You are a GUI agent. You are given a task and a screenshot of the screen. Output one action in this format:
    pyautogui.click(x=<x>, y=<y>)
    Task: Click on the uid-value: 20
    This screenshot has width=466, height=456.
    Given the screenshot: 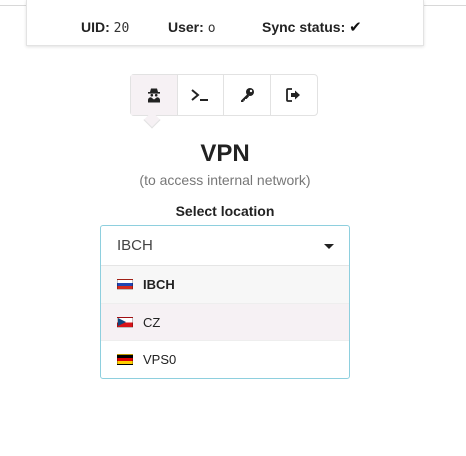 What is the action you would take?
    pyautogui.click(x=121, y=28)
    